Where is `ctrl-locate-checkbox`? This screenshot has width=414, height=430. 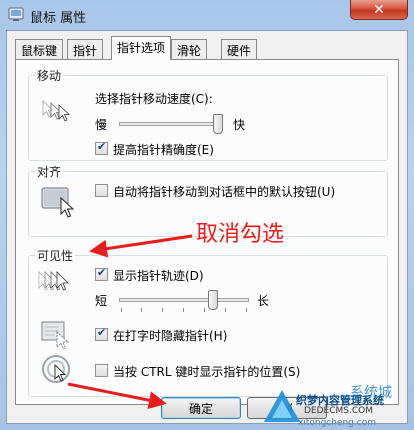 ctrl-locate-checkbox is located at coordinates (101, 370).